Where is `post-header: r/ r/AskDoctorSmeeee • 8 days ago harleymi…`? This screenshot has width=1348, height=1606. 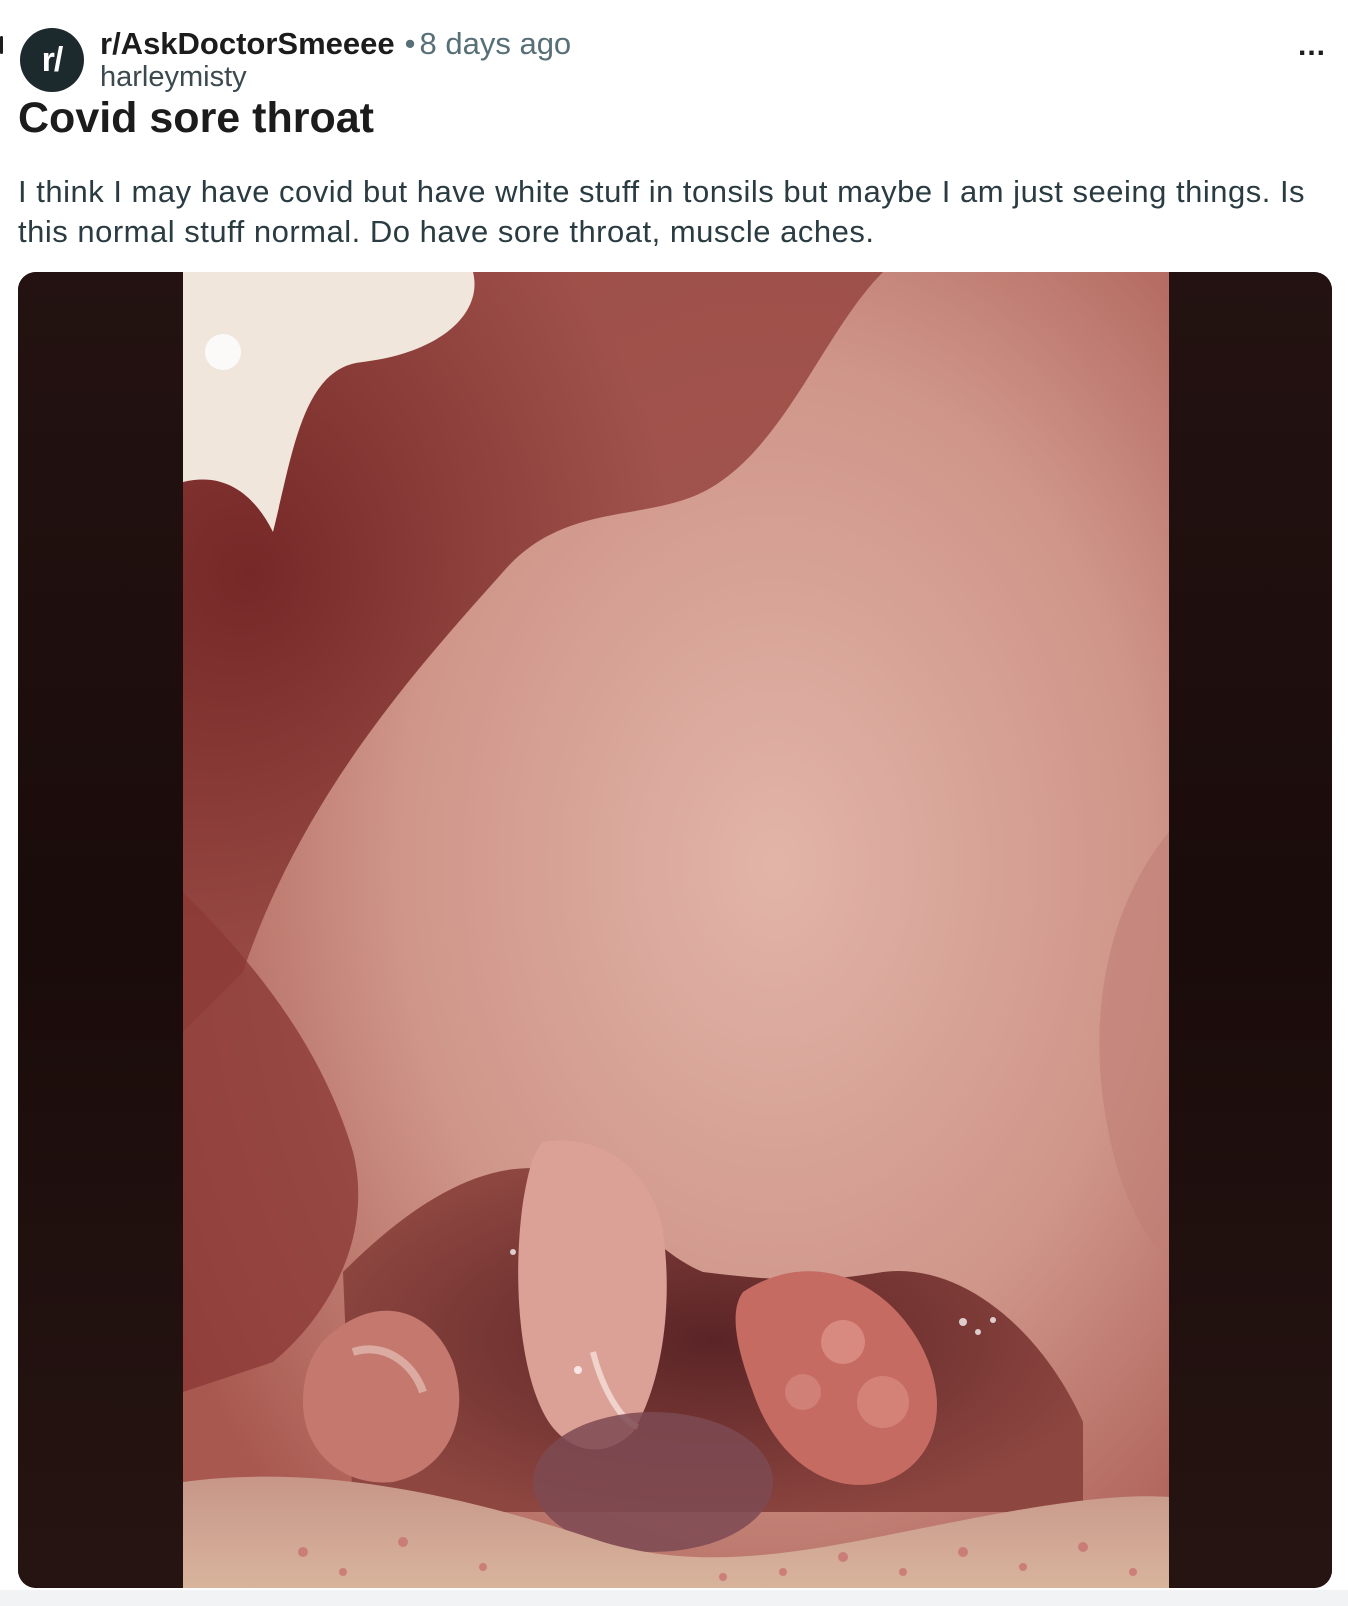 post-header: r/ r/AskDoctorSmeeee • 8 days ago harleymi… is located at coordinates (675, 53).